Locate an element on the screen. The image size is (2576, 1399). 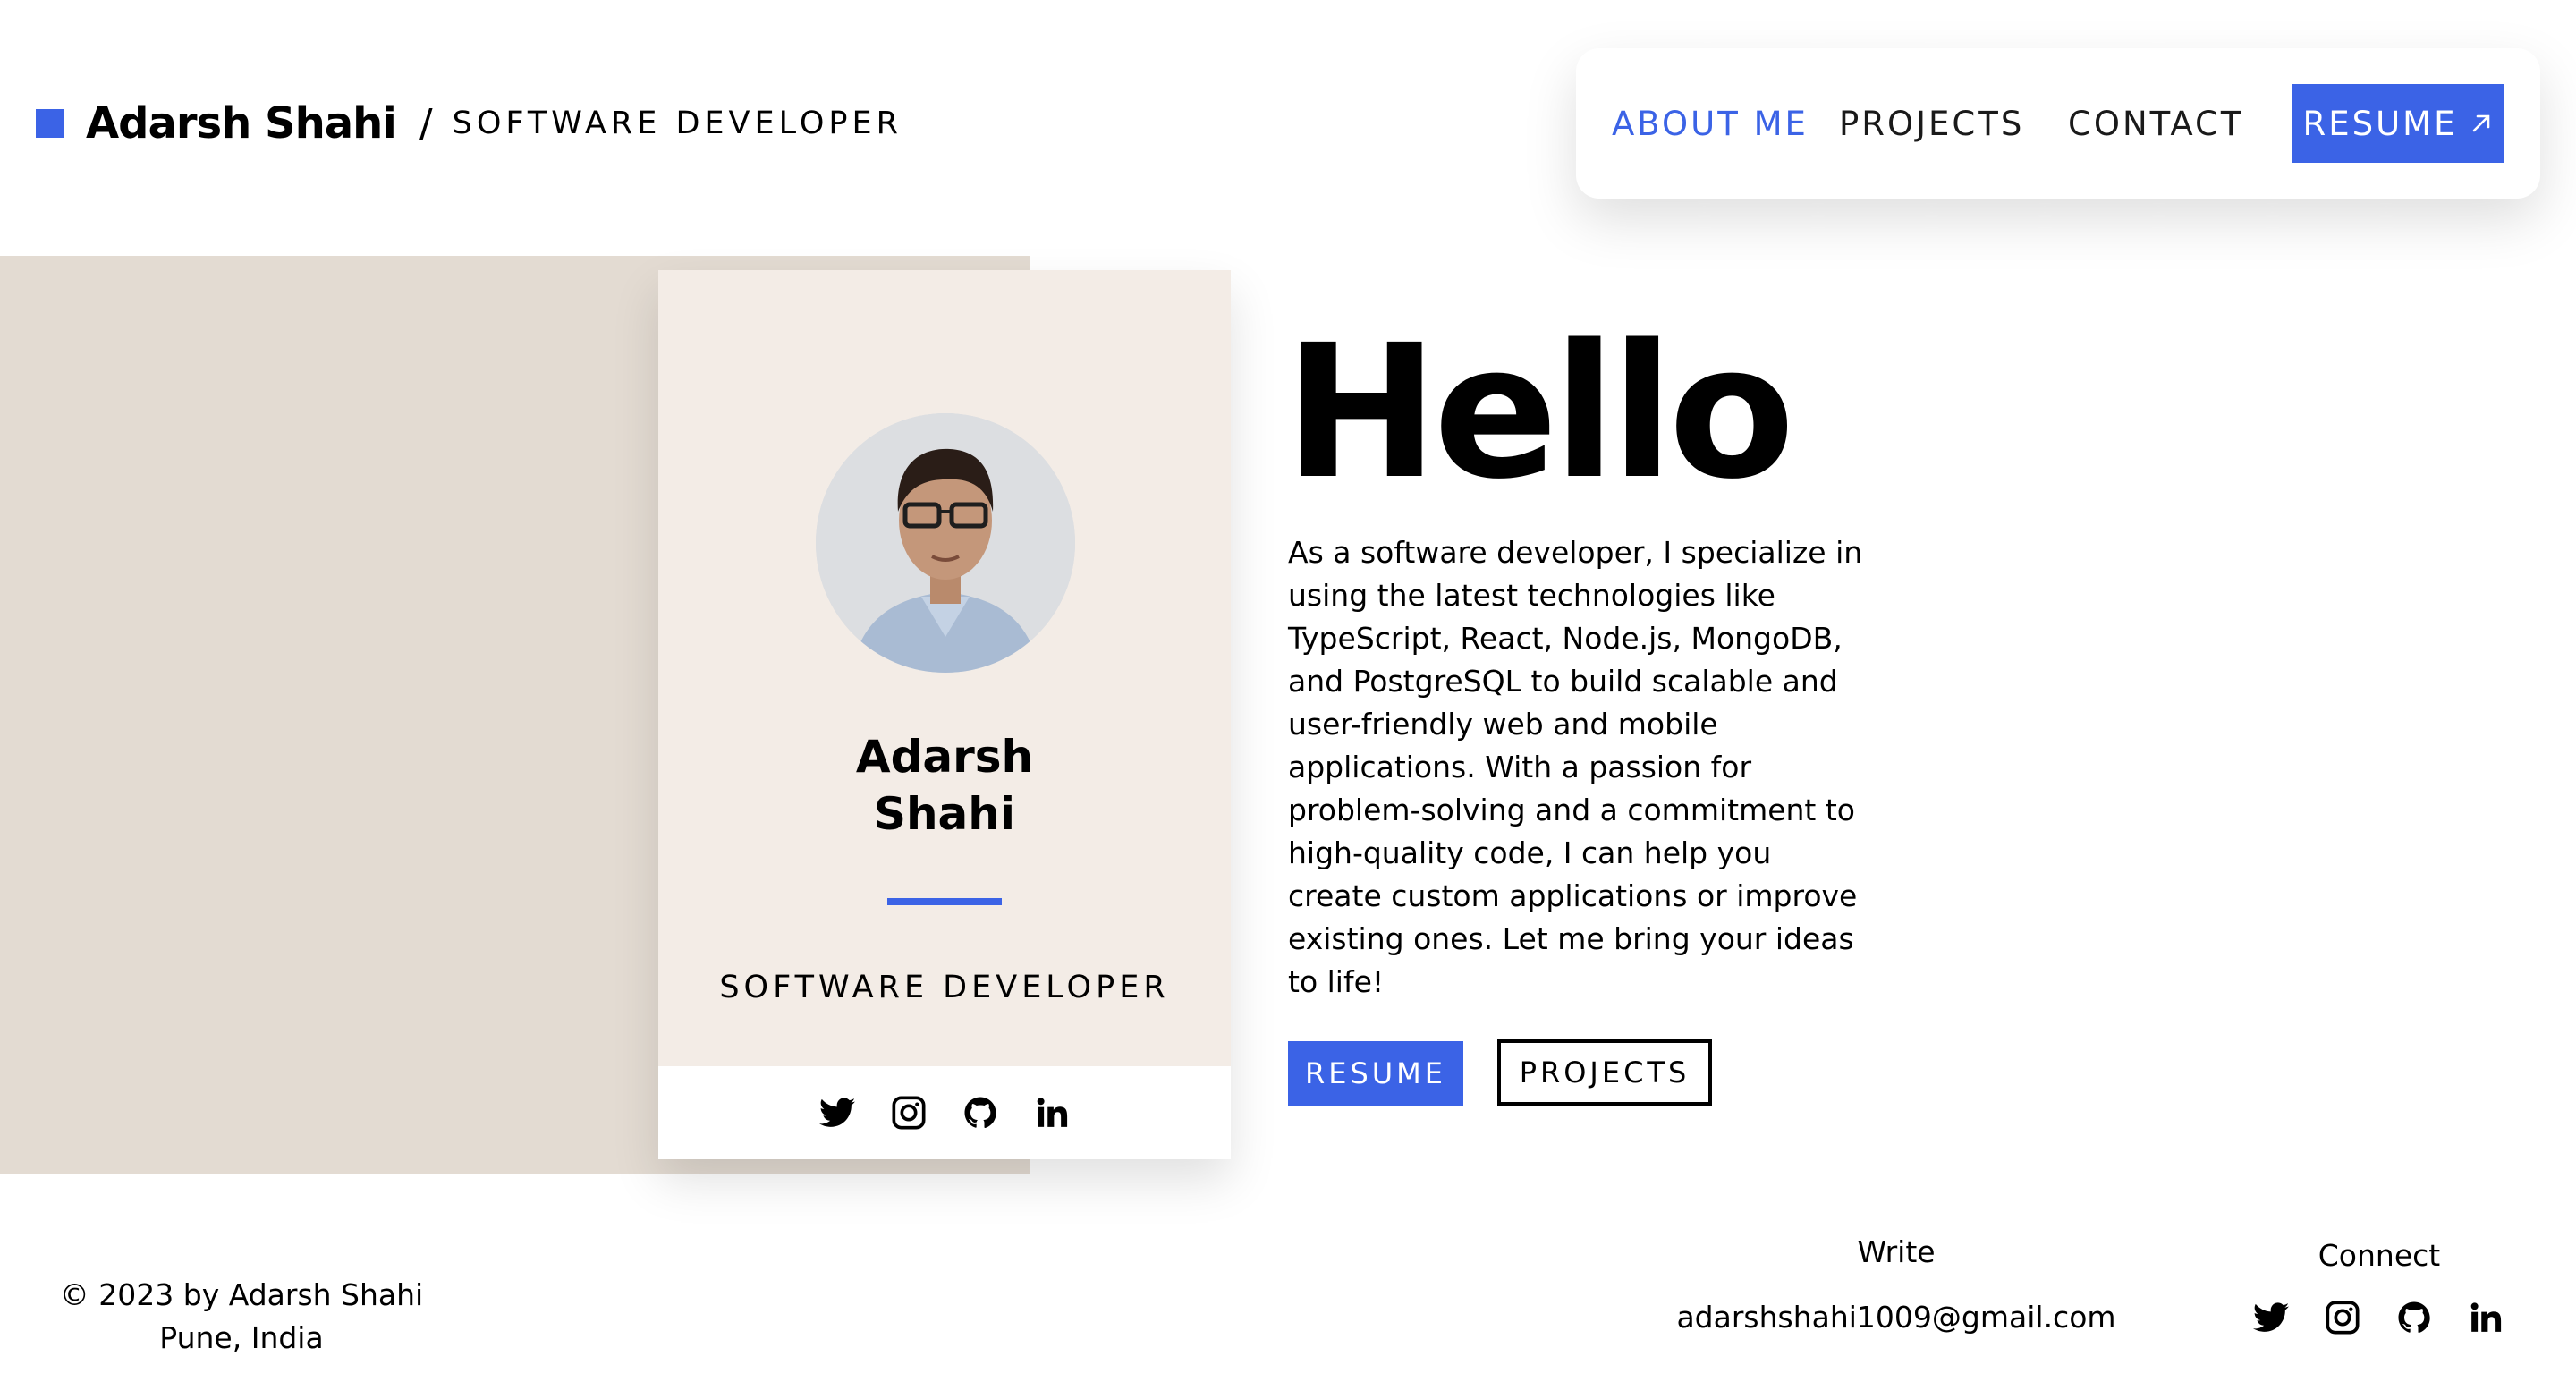
arrow-up-right-icon is located at coordinates (2481, 123).